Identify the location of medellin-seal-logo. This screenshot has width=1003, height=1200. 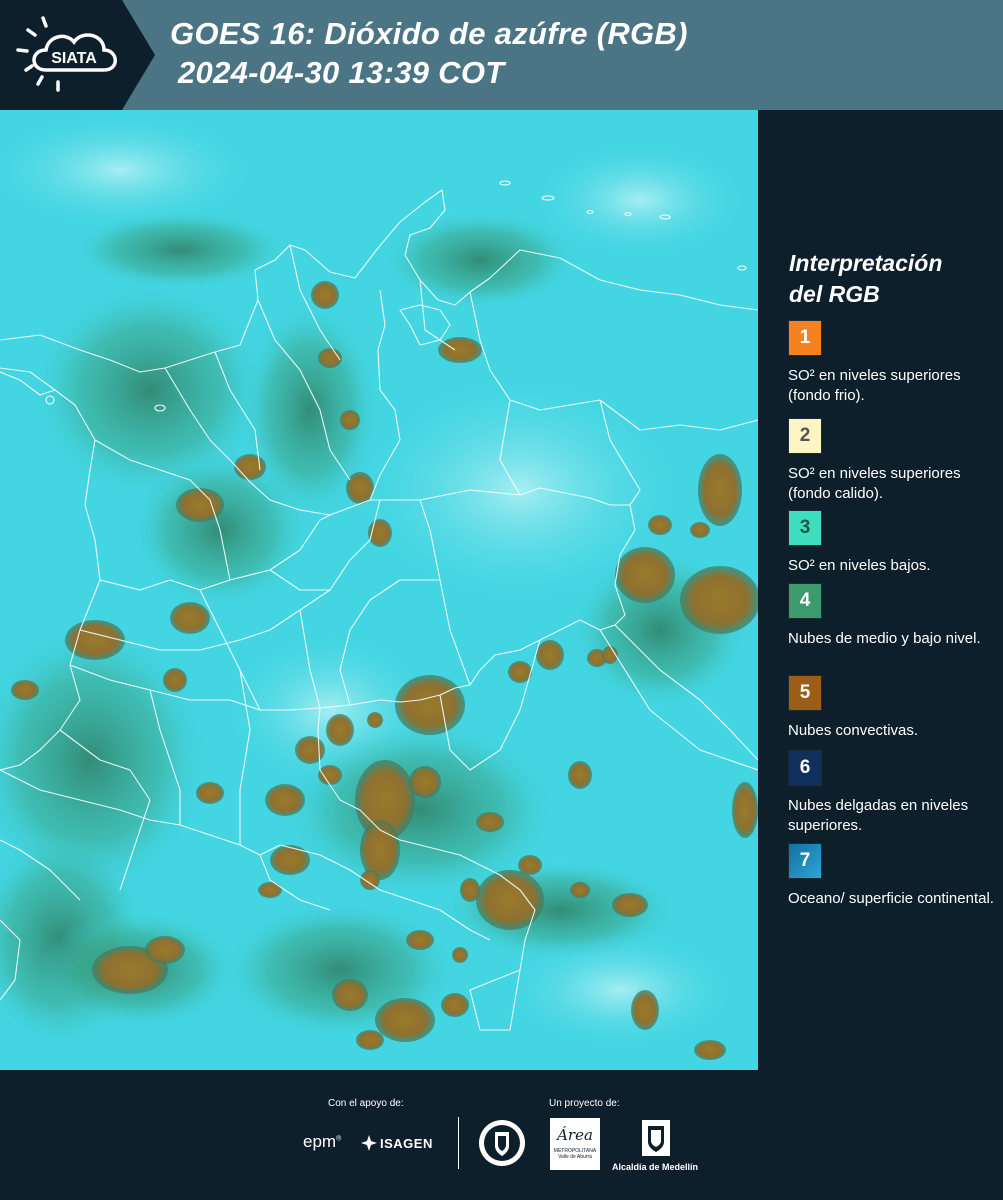
(502, 1145).